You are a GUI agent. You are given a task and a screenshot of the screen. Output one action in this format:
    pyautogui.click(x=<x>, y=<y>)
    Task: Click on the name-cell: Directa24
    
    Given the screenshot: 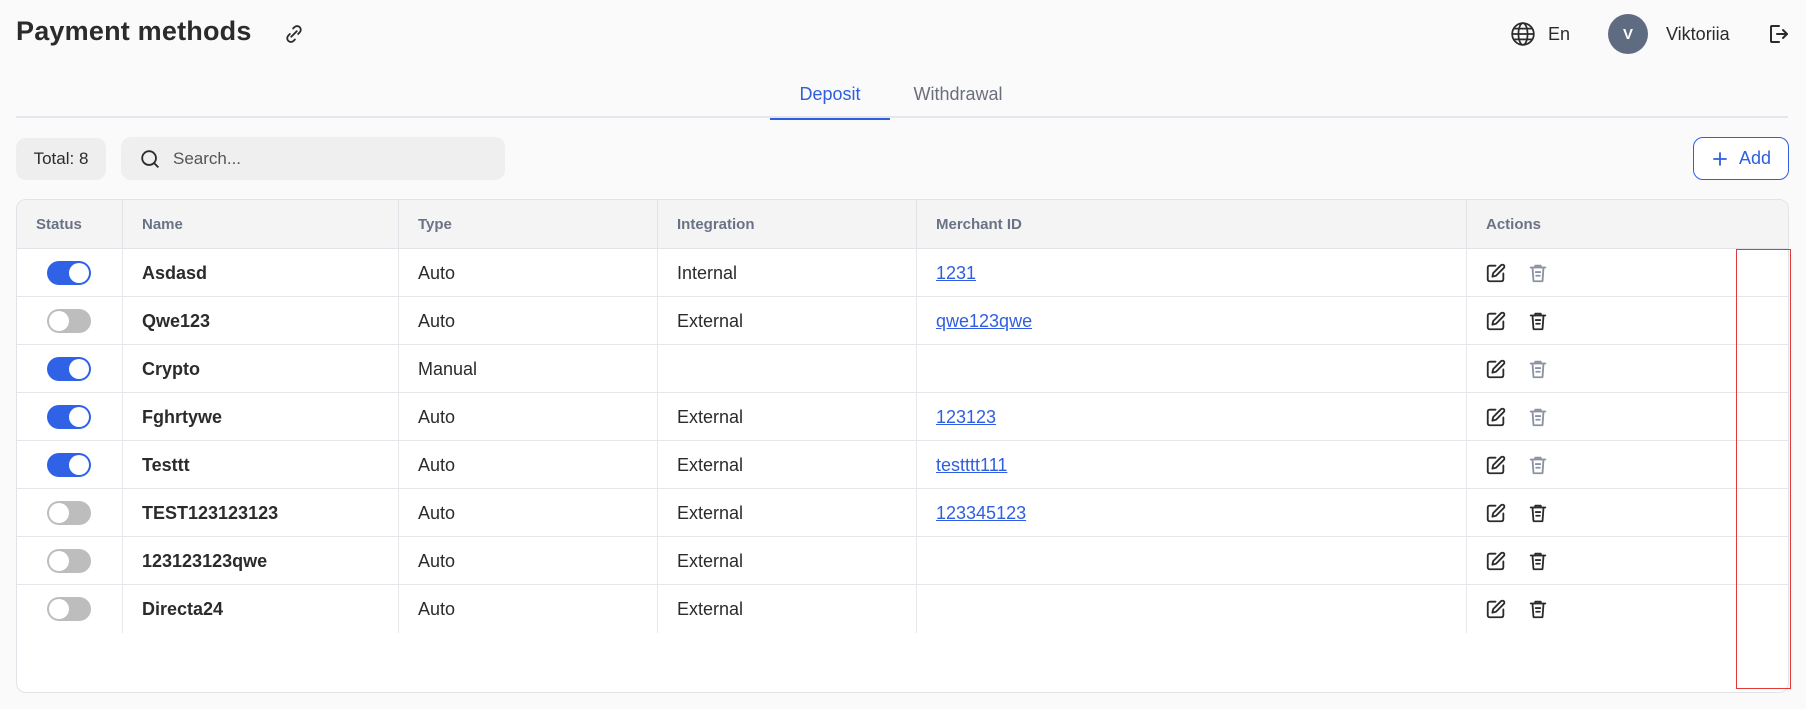 What is the action you would take?
    pyautogui.click(x=261, y=609)
    